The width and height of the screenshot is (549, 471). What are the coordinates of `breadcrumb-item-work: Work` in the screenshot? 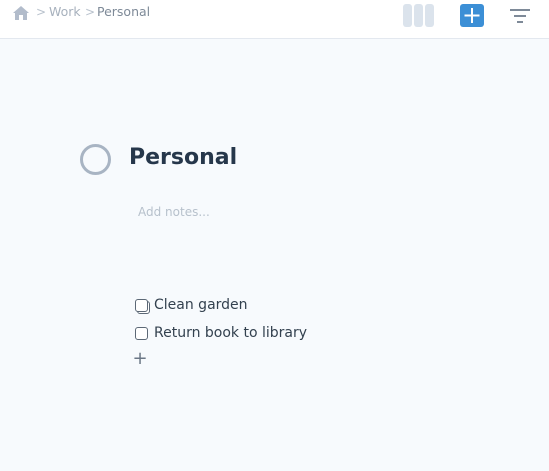 It's located at (65, 12).